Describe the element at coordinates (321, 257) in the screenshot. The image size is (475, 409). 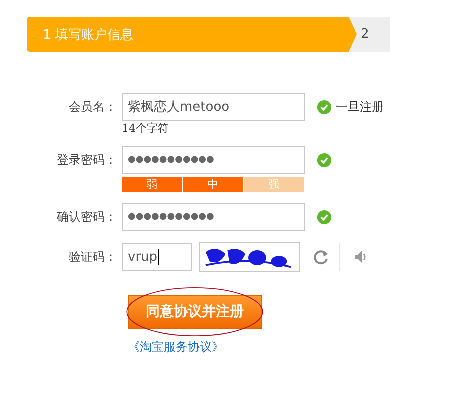
I see `refresh-icon` at that location.